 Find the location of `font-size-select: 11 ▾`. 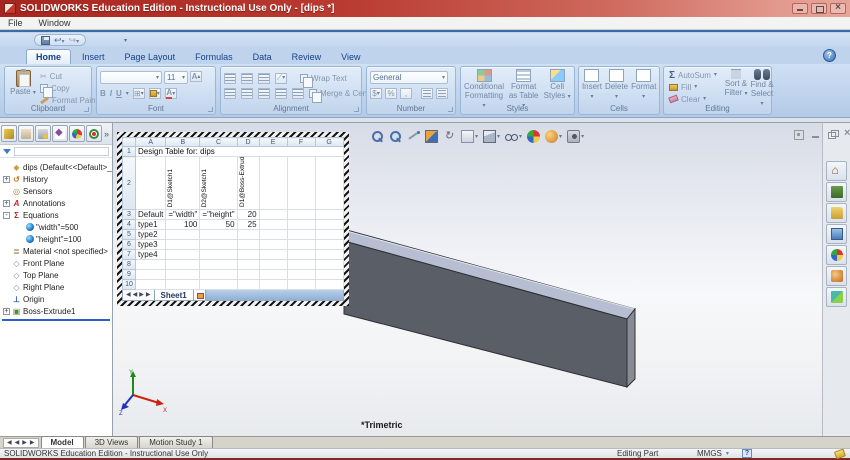

font-size-select: 11 ▾ is located at coordinates (176, 77).